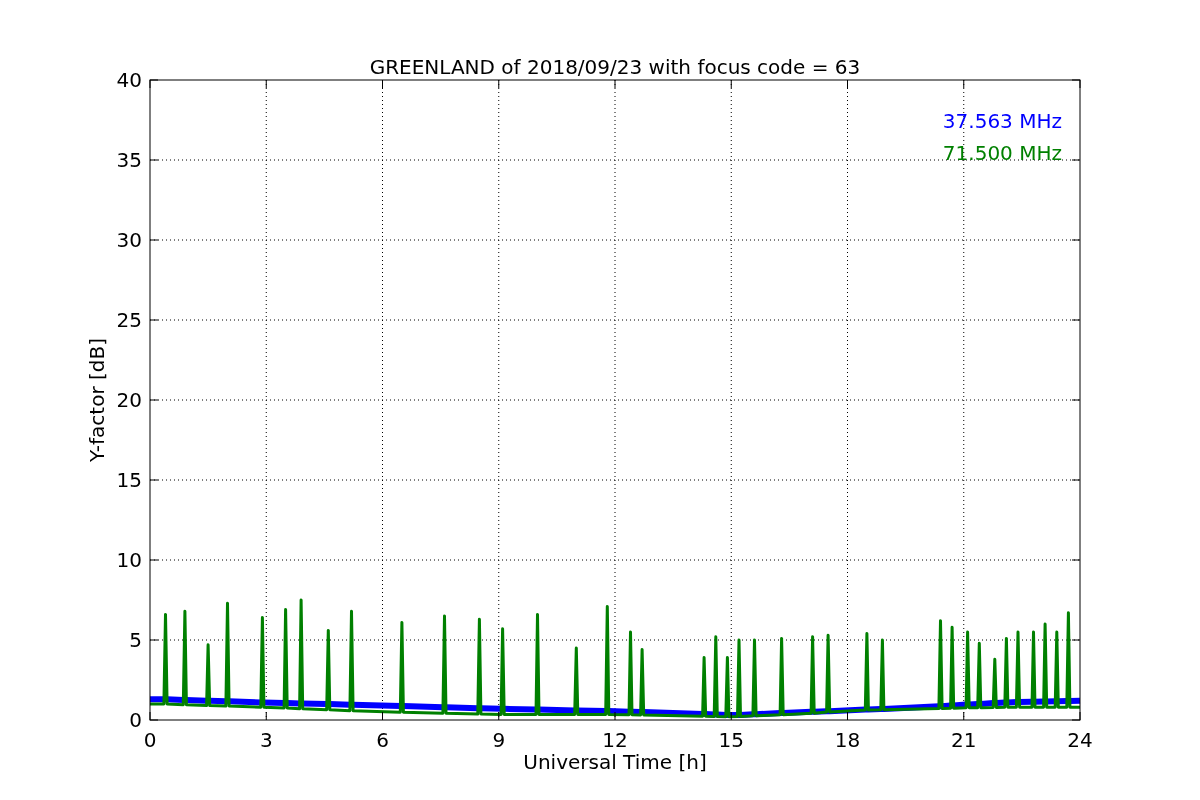 The width and height of the screenshot is (1200, 800). I want to click on tick-label: 18, so click(847, 740).